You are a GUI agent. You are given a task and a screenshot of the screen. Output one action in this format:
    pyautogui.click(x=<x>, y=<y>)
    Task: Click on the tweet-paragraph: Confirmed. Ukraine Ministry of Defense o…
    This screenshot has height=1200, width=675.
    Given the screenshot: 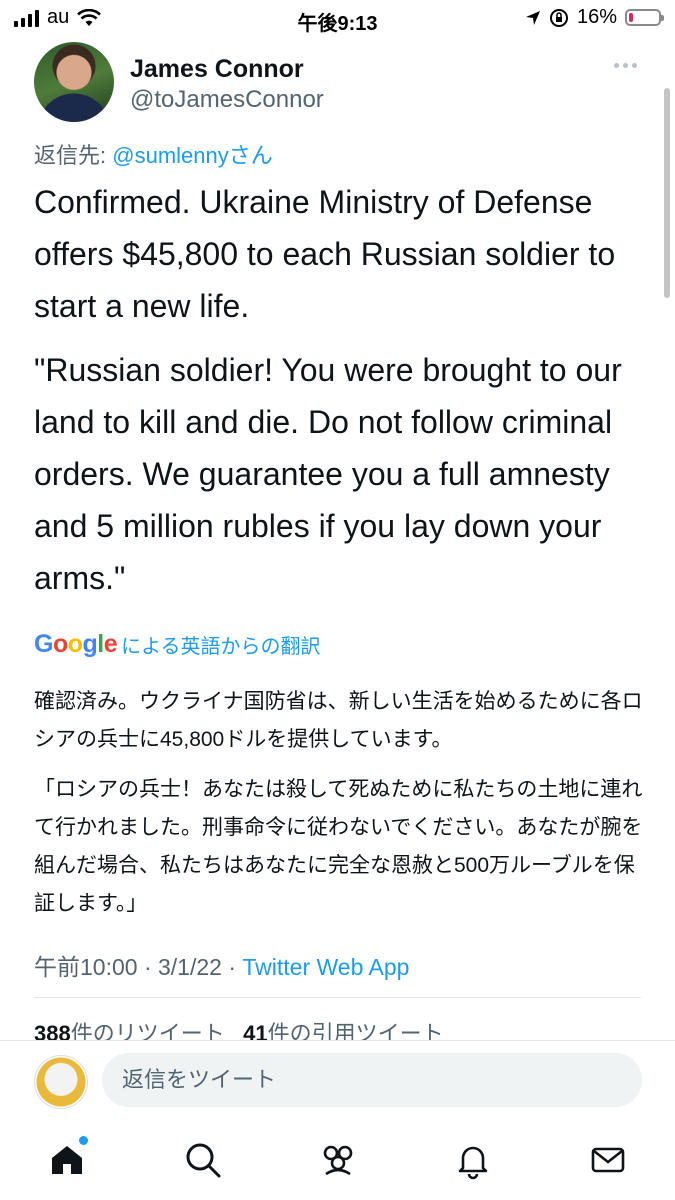 What is the action you would take?
    pyautogui.click(x=325, y=254)
    